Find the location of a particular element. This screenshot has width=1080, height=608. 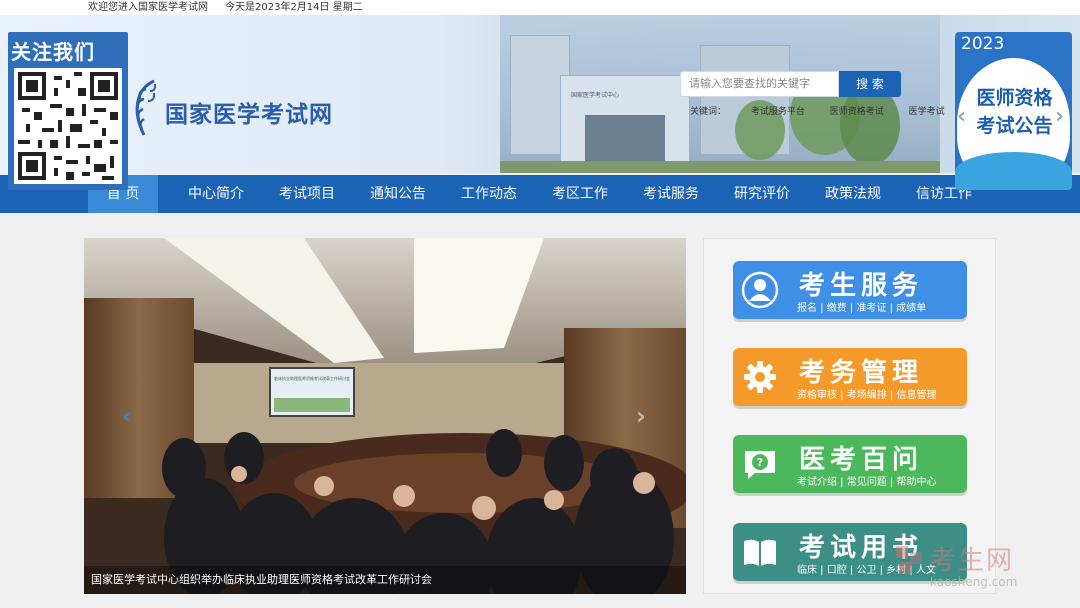

question-icon: ? is located at coordinates (760, 465).